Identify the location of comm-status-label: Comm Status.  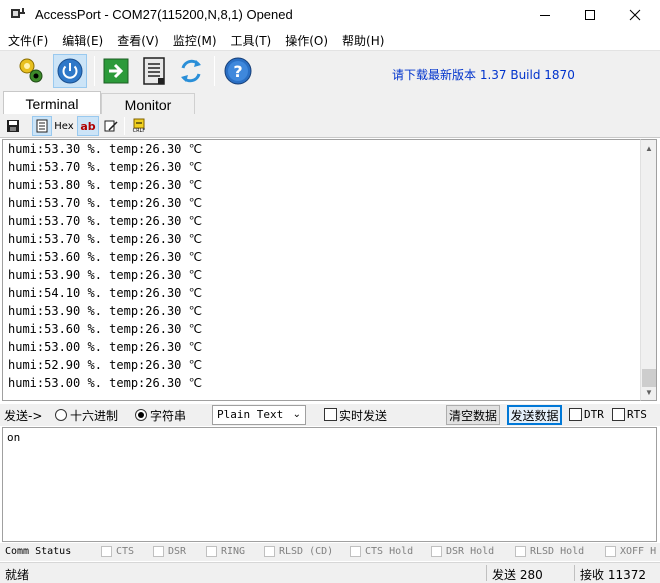
(38, 551).